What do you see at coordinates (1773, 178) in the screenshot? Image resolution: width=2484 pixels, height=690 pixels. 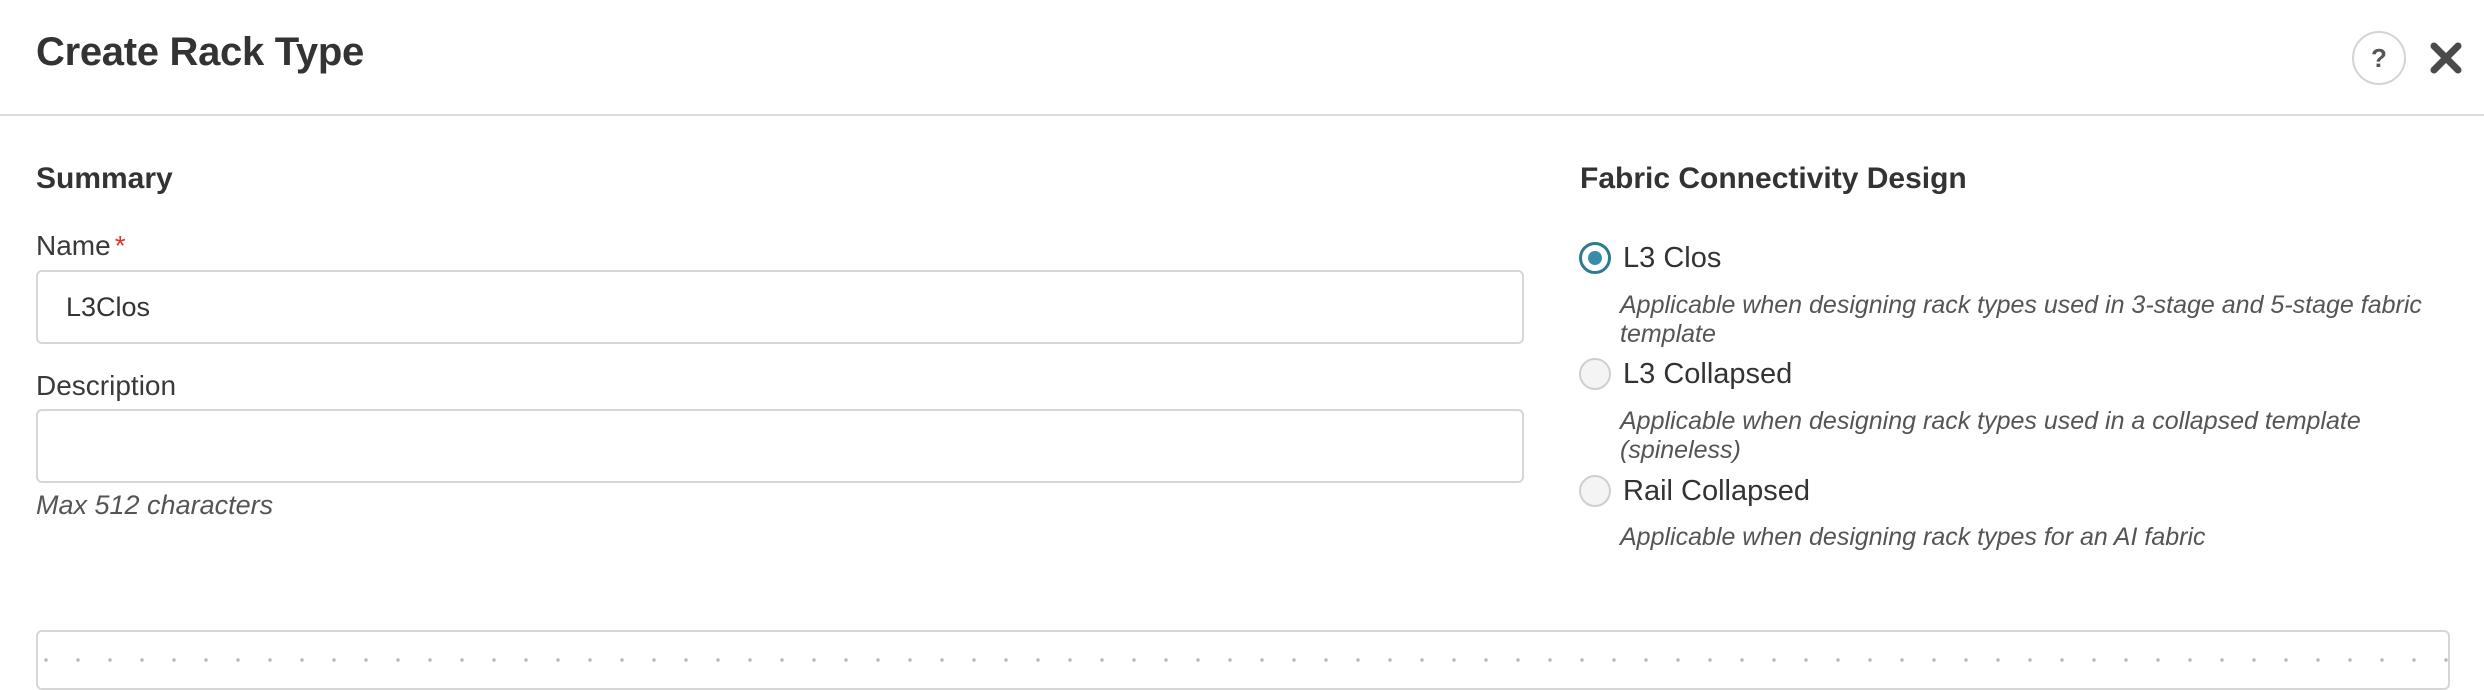 I see `fabric-heading: Fabric Connectivity Design` at bounding box center [1773, 178].